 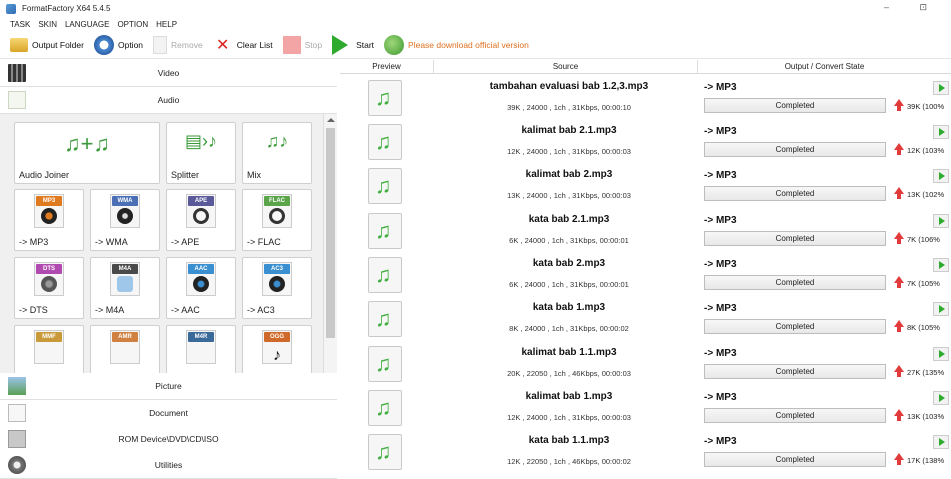 What do you see at coordinates (19, 45) in the screenshot?
I see `folder-icon` at bounding box center [19, 45].